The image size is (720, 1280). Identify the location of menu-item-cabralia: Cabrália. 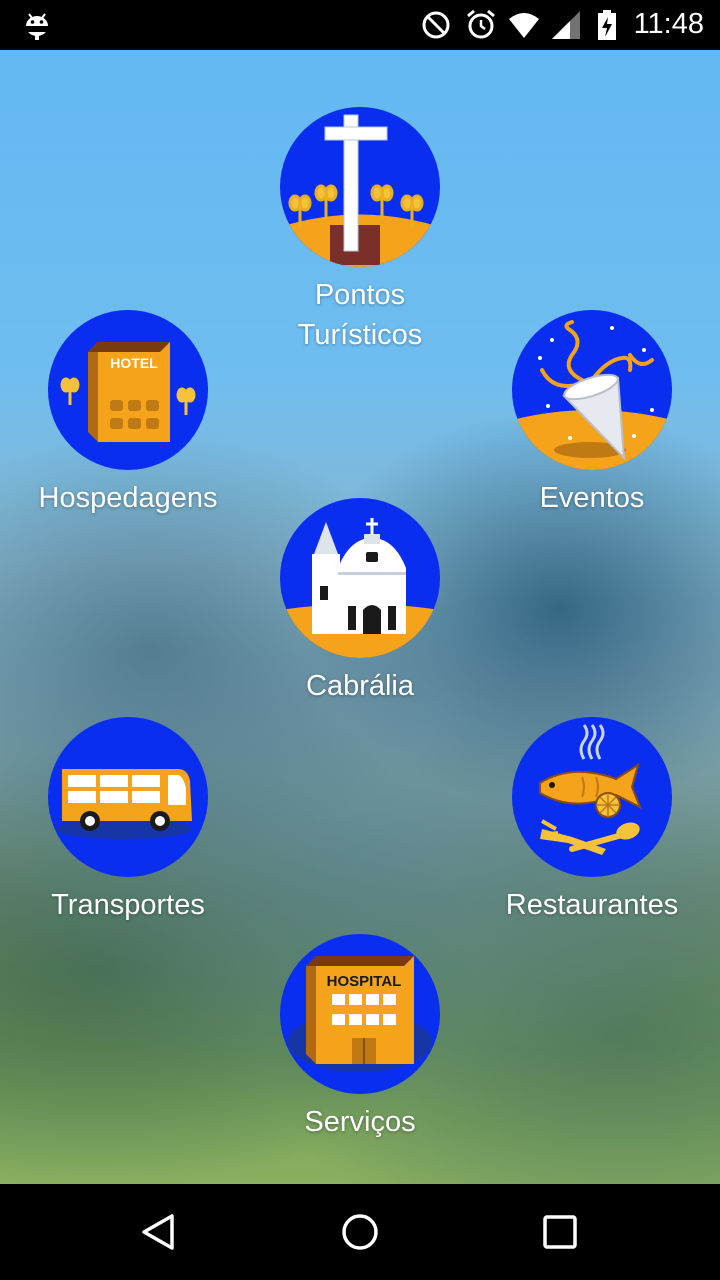
(360, 602).